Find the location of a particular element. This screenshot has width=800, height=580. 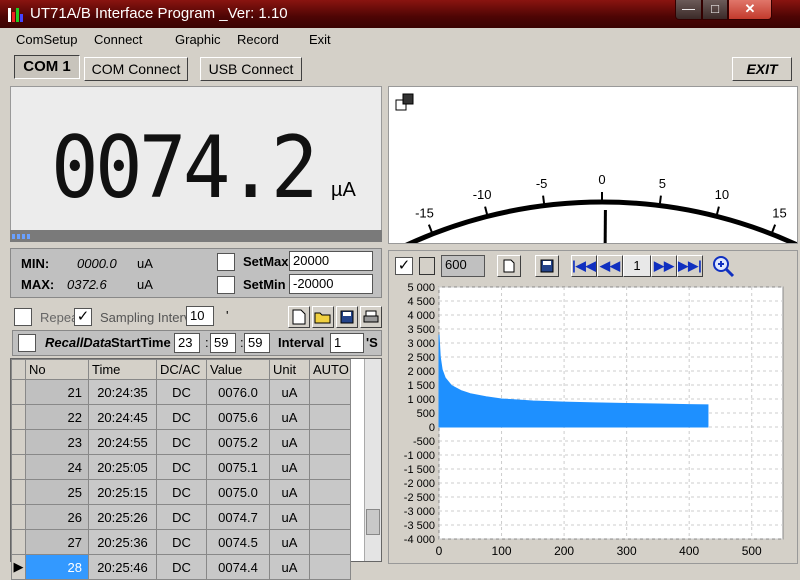

repeat-label: Repea is located at coordinates (59, 317).